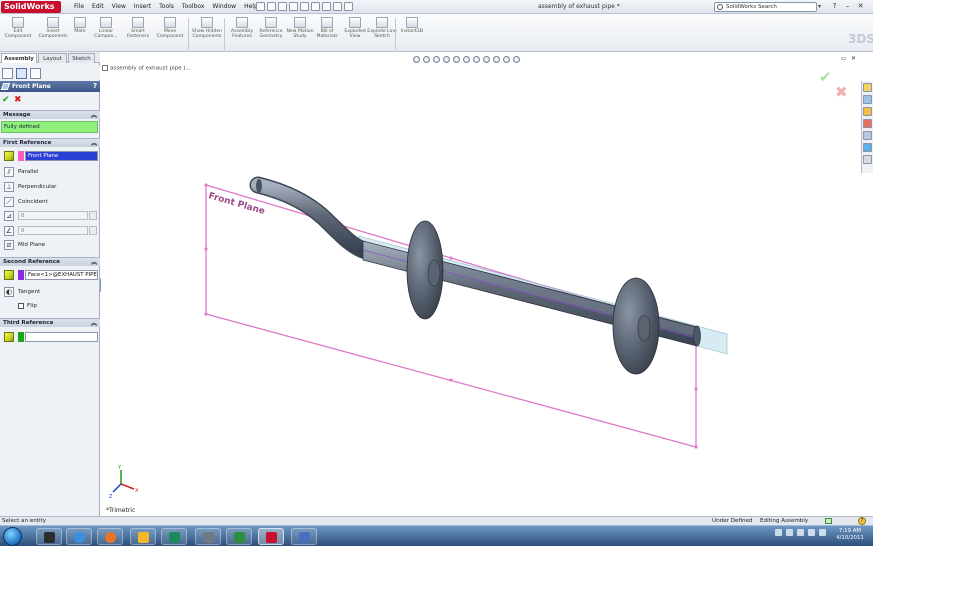 Image resolution: width=960 pixels, height=600 pixels. Describe the element at coordinates (49, 536) in the screenshot. I see `taskbar-app-cmd` at that location.